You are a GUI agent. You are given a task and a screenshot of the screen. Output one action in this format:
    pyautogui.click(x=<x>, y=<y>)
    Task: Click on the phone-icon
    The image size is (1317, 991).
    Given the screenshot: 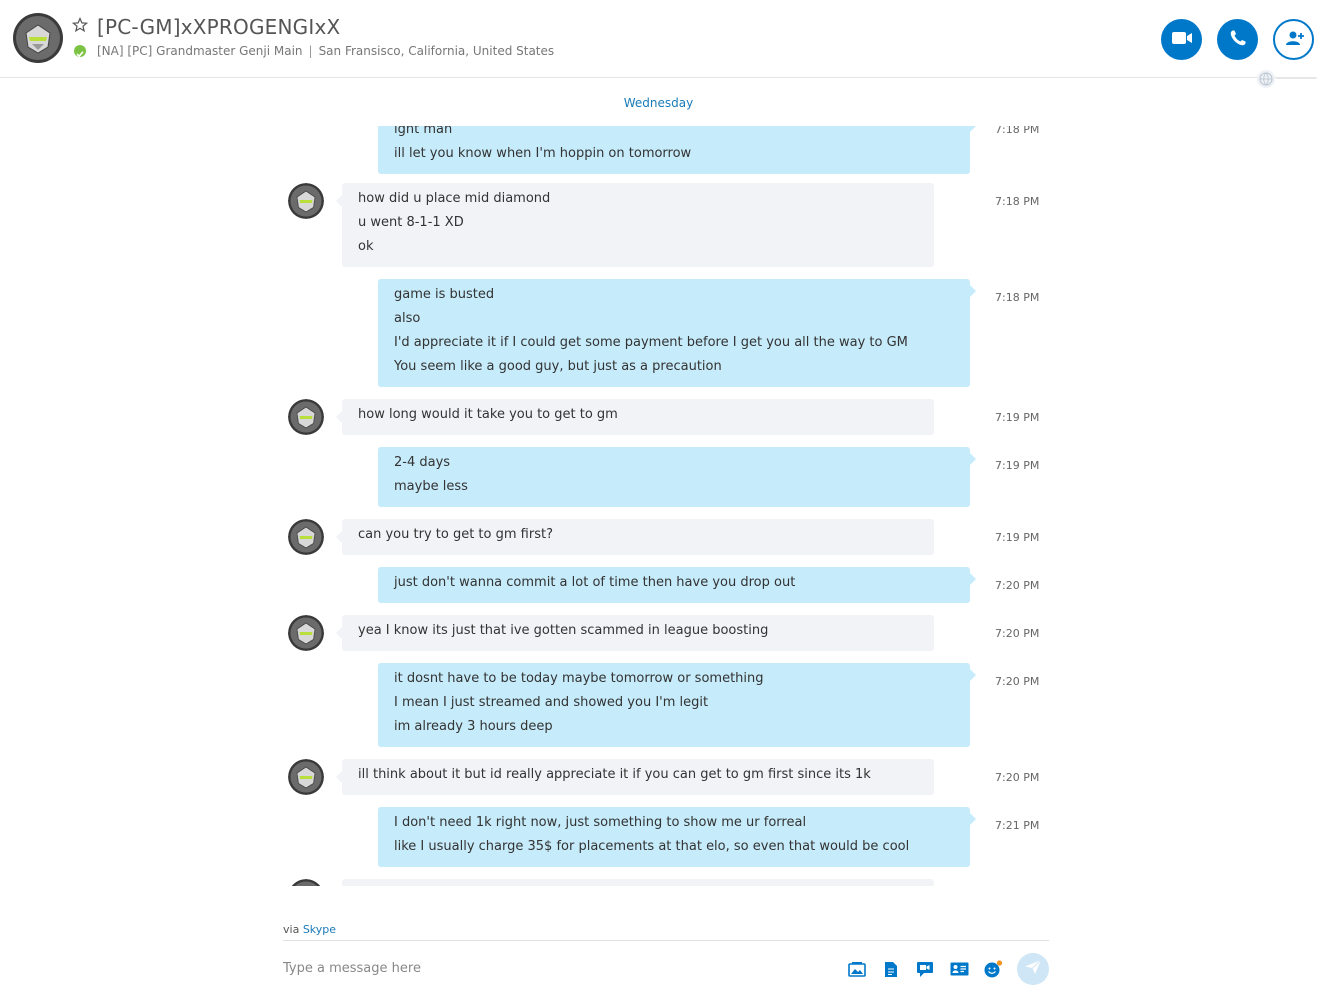 What is the action you would take?
    pyautogui.click(x=1238, y=40)
    